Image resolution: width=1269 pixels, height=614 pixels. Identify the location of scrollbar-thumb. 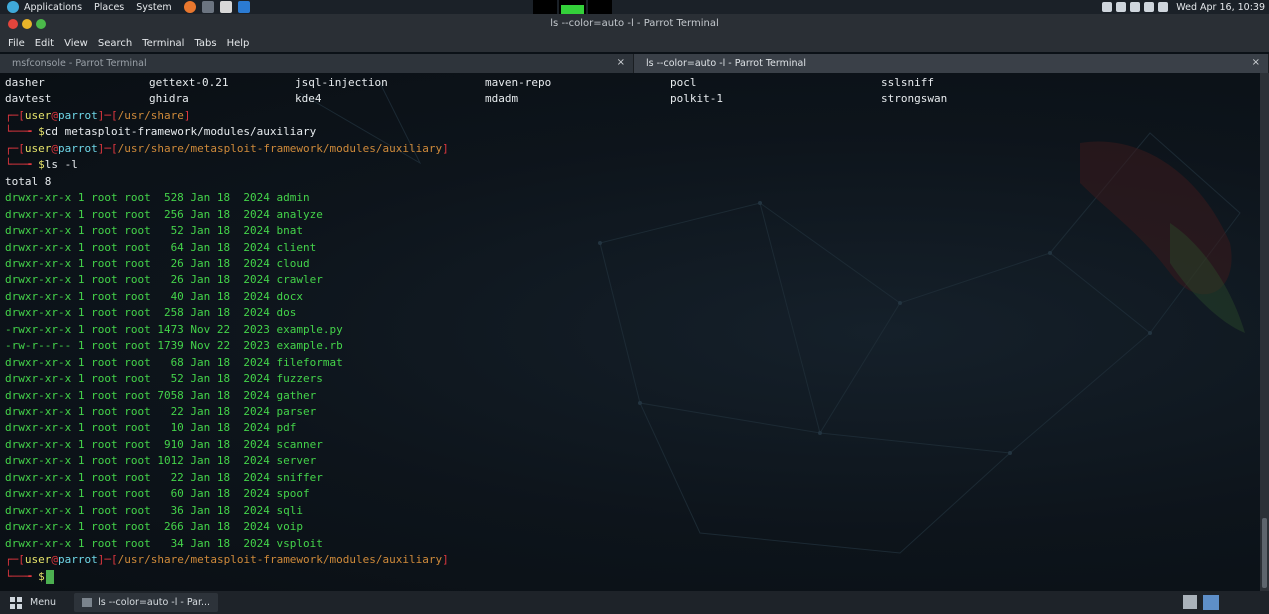
(1264, 553).